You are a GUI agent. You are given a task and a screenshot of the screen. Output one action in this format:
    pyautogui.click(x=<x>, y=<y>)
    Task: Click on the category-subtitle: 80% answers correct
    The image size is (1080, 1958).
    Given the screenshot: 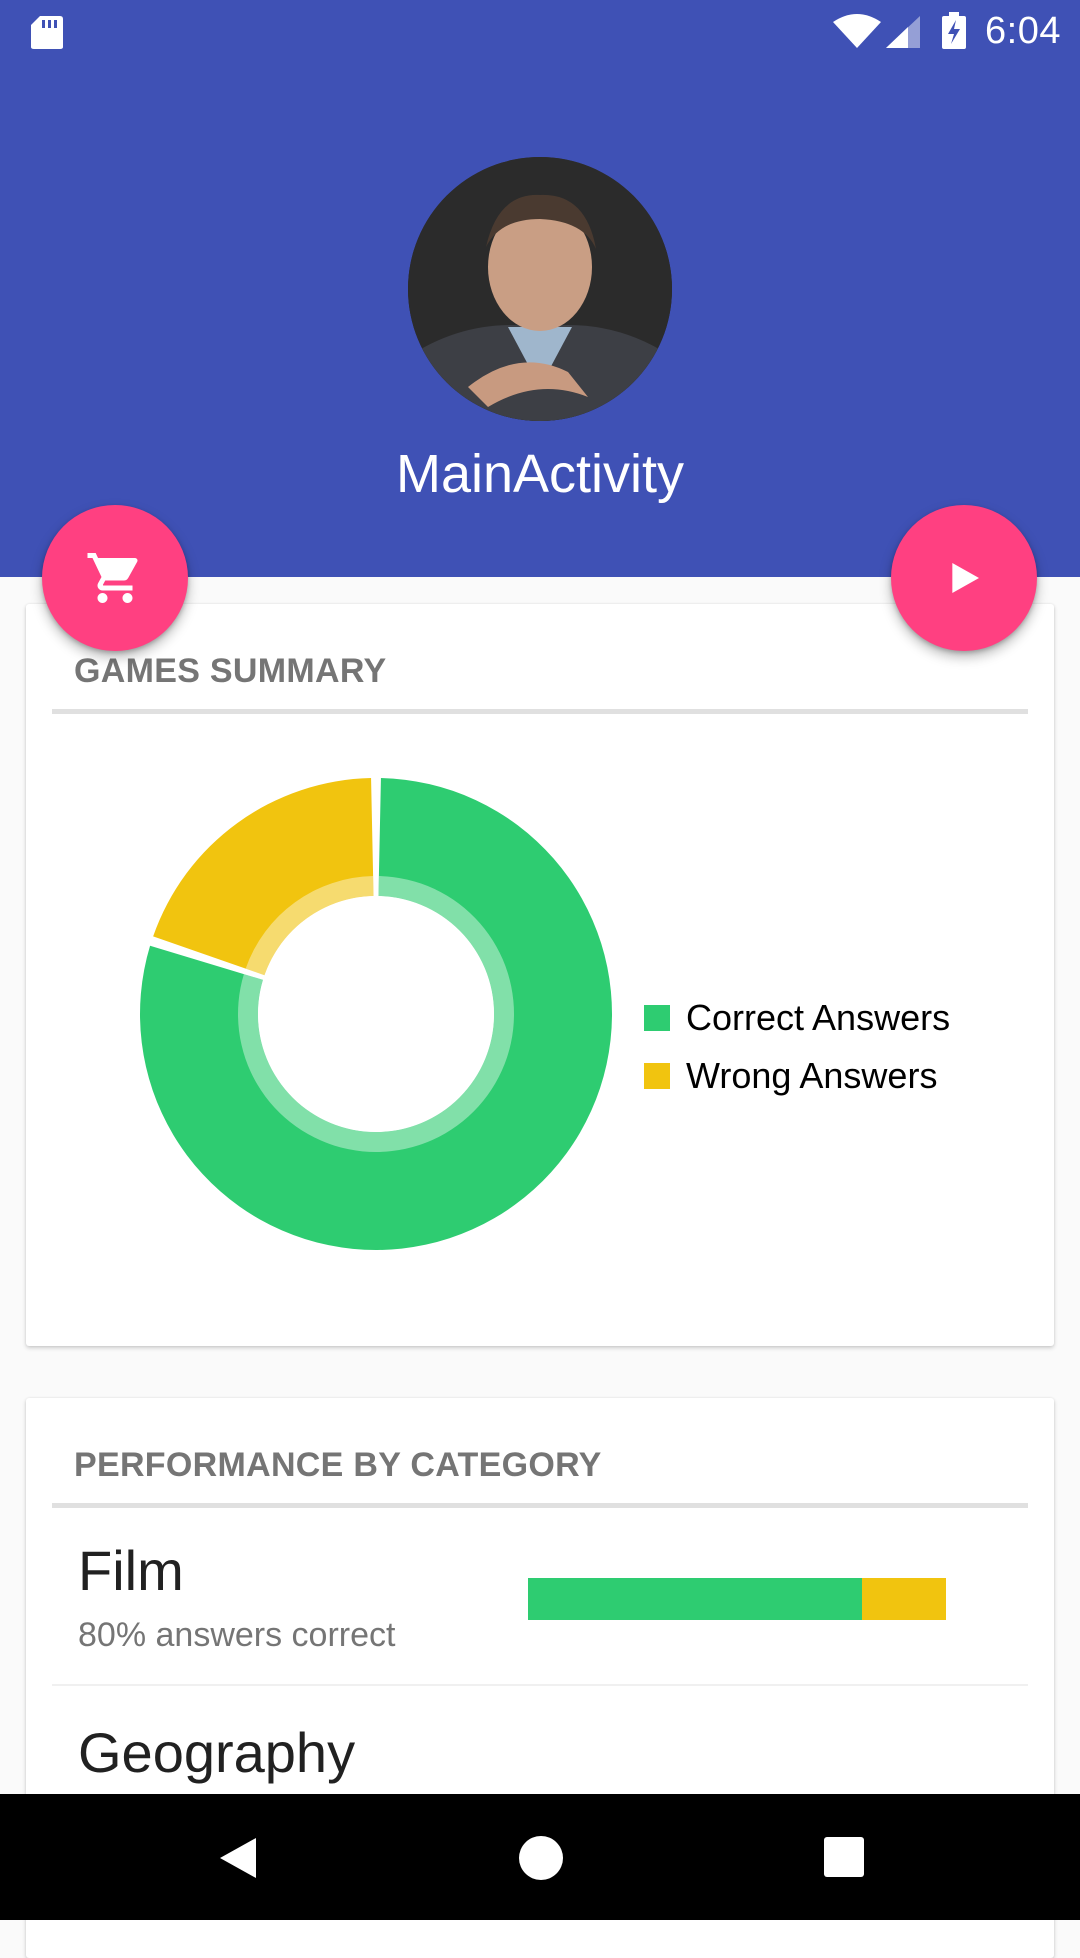 What is the action you would take?
    pyautogui.click(x=237, y=1635)
    